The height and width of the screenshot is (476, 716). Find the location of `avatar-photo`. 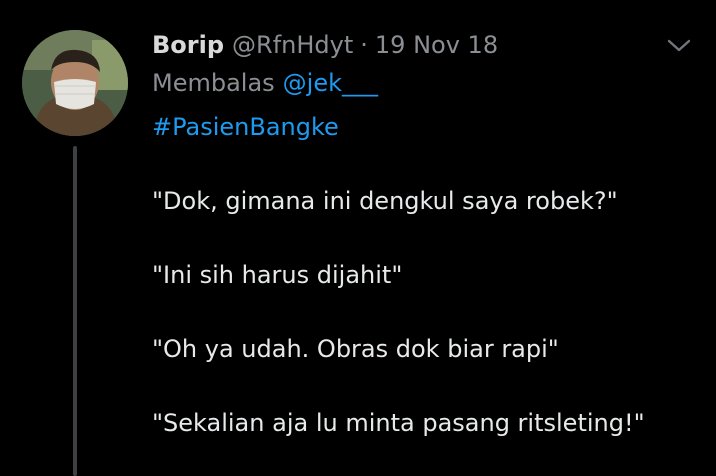

avatar-photo is located at coordinates (75, 83).